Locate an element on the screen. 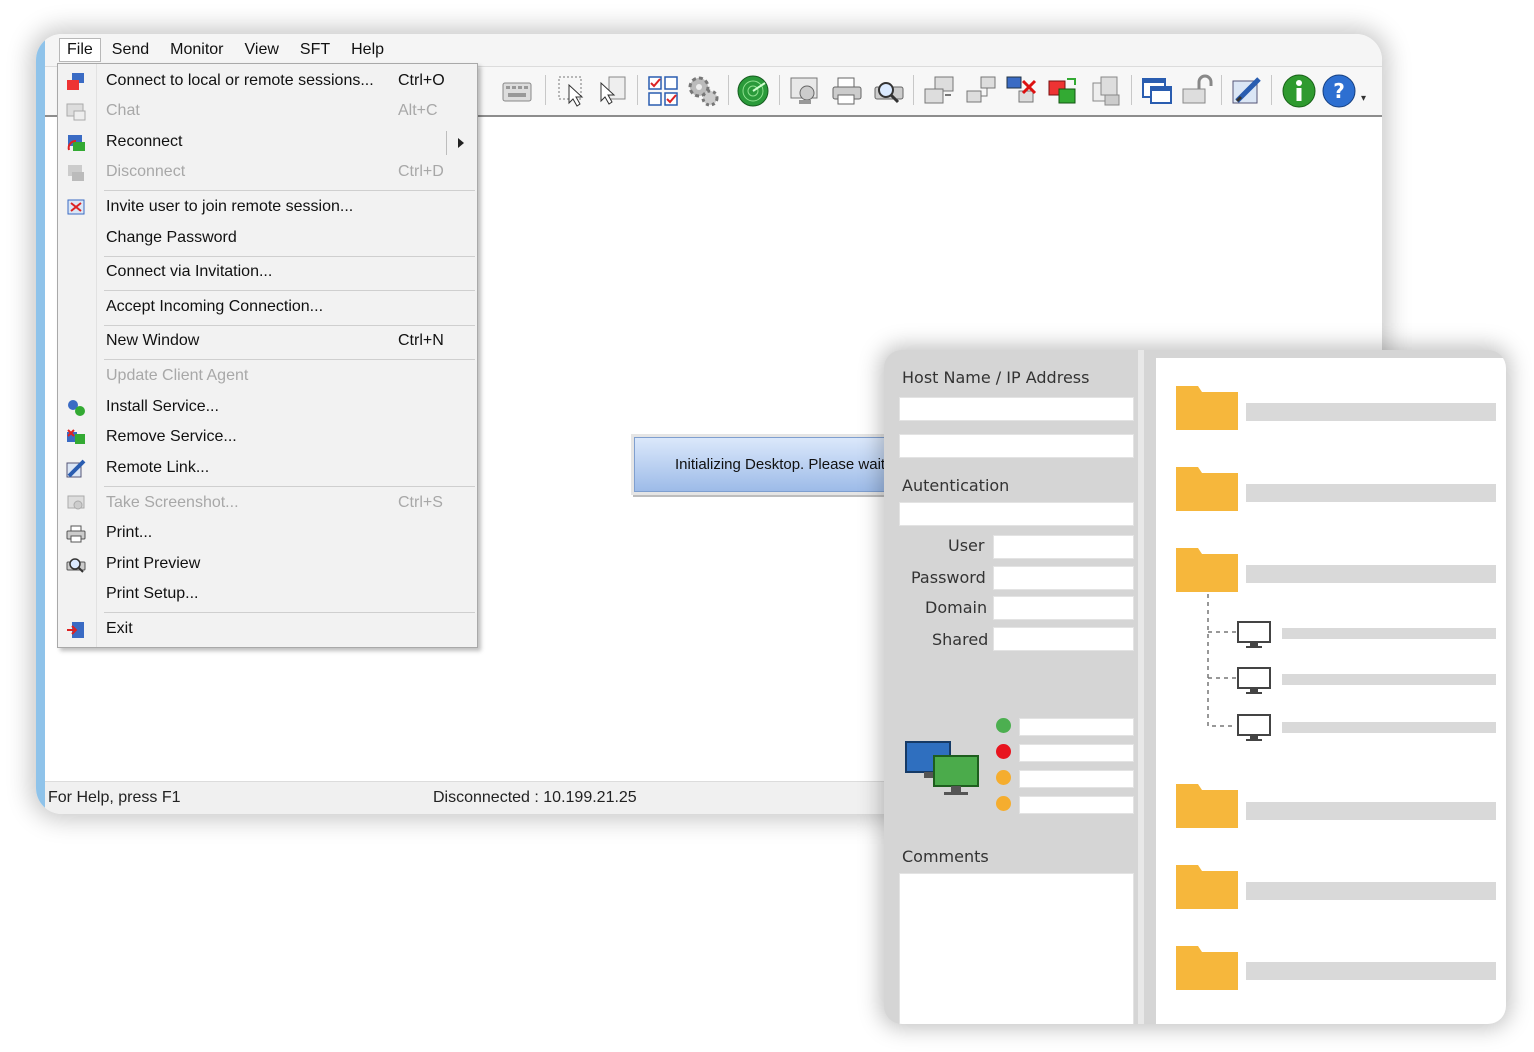  settings-gear-icon is located at coordinates (703, 91).